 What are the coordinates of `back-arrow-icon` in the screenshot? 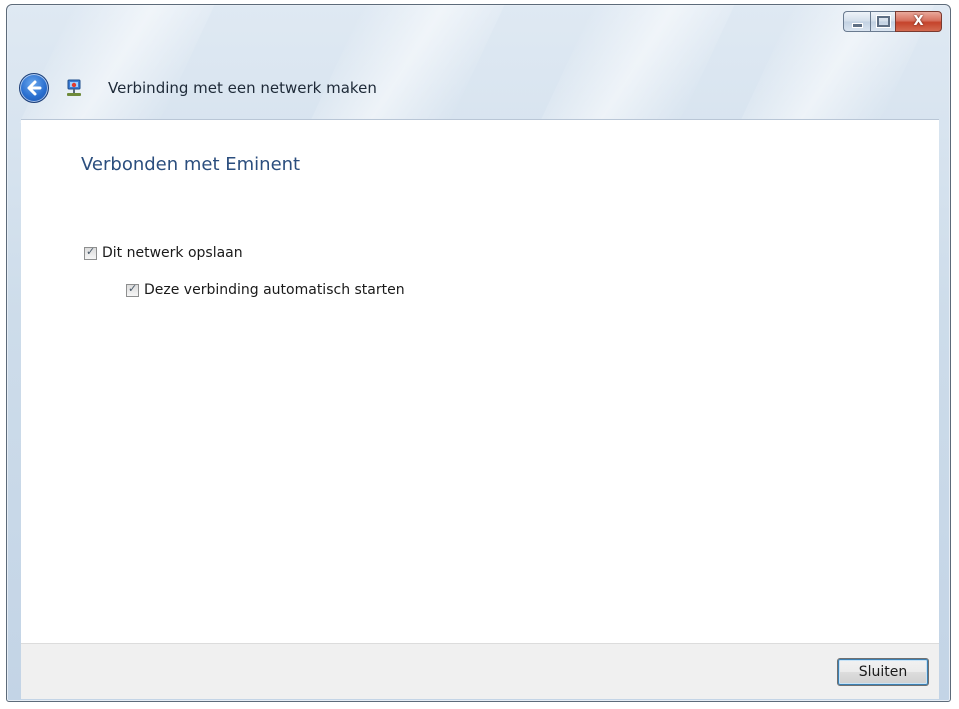 It's located at (34, 88).